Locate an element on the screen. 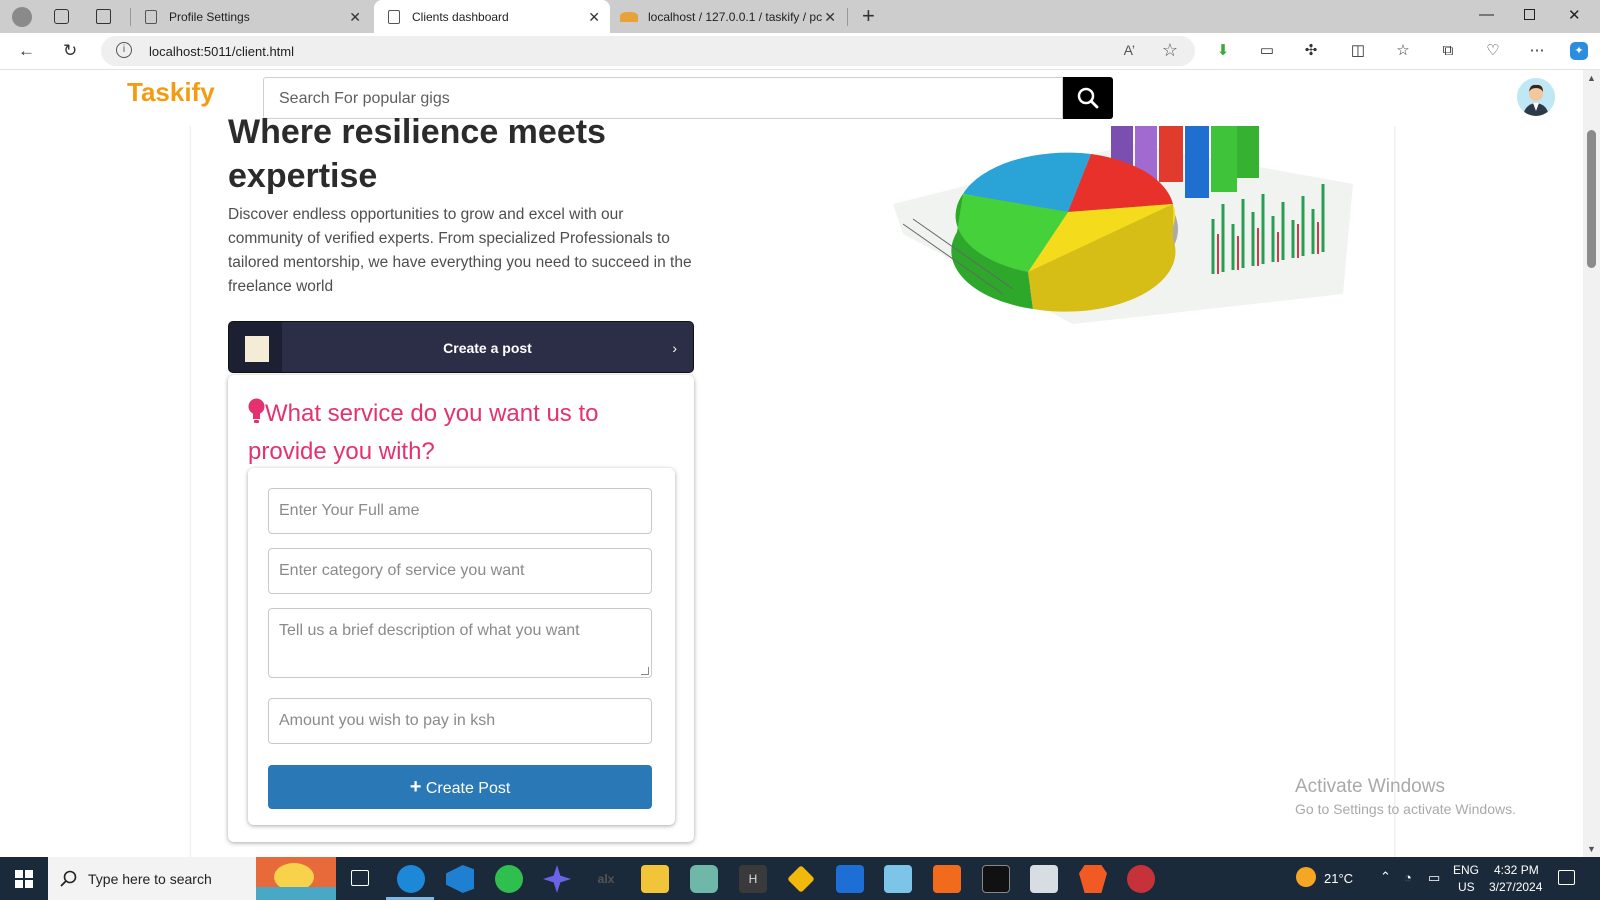 Image resolution: width=1600 pixels, height=900 pixels. search-button is located at coordinates (1088, 98).